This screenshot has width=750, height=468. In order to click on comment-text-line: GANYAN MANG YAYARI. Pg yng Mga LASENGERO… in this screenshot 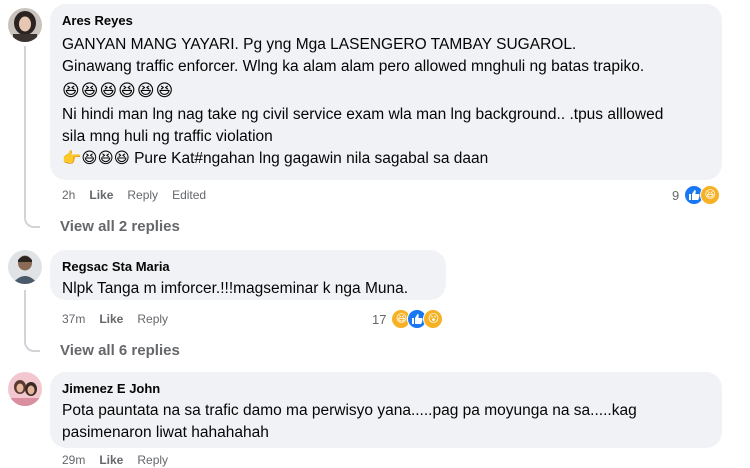, I will do `click(319, 44)`.